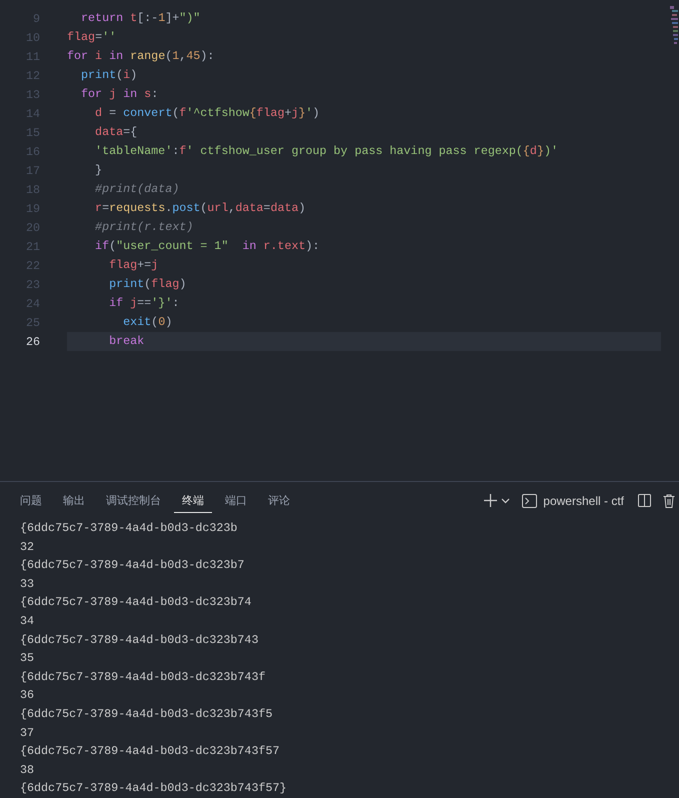  What do you see at coordinates (279, 500) in the screenshot?
I see `panel-tab: 评论` at bounding box center [279, 500].